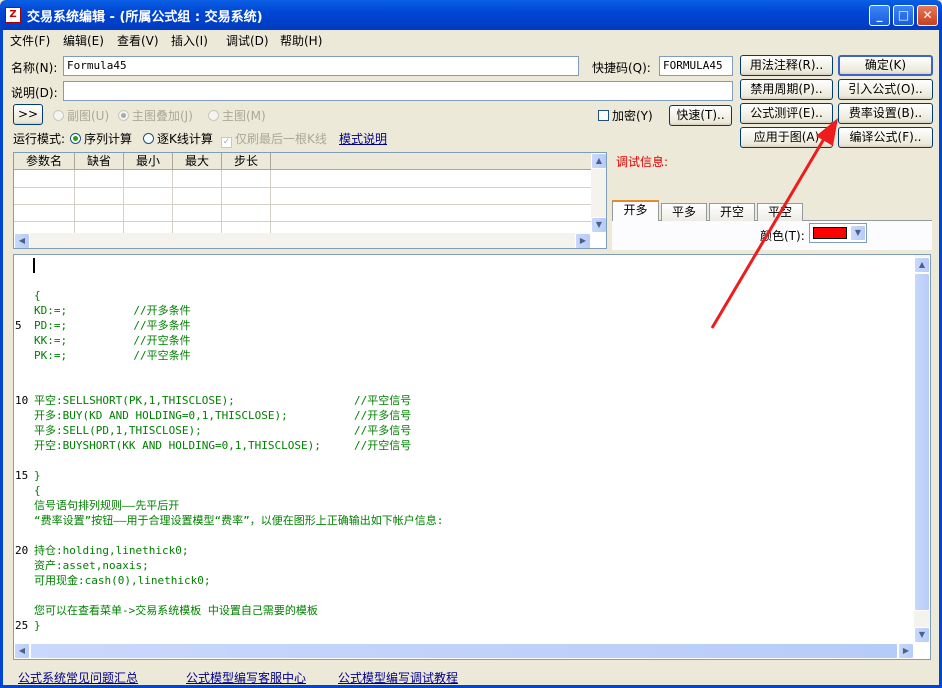  Describe the element at coordinates (222, 430) in the screenshot. I see `code-line: 平多:SELL(PD,1,THISCLOSE); //平多信号` at that location.